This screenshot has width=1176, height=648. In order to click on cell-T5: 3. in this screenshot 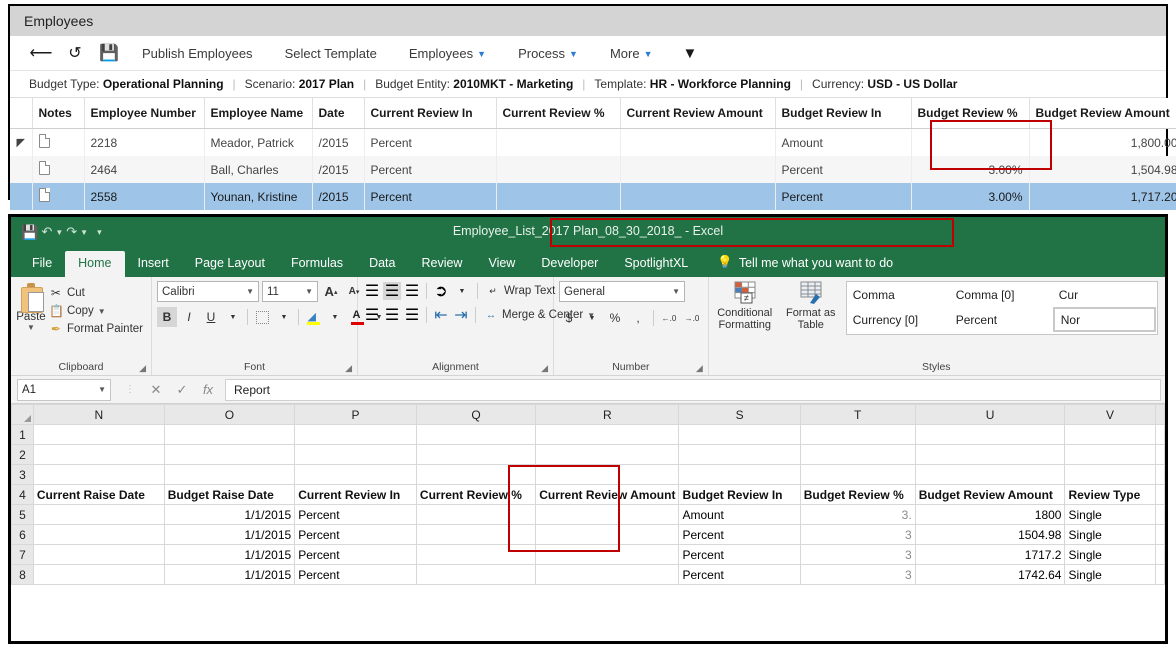, I will do `click(857, 514)`.